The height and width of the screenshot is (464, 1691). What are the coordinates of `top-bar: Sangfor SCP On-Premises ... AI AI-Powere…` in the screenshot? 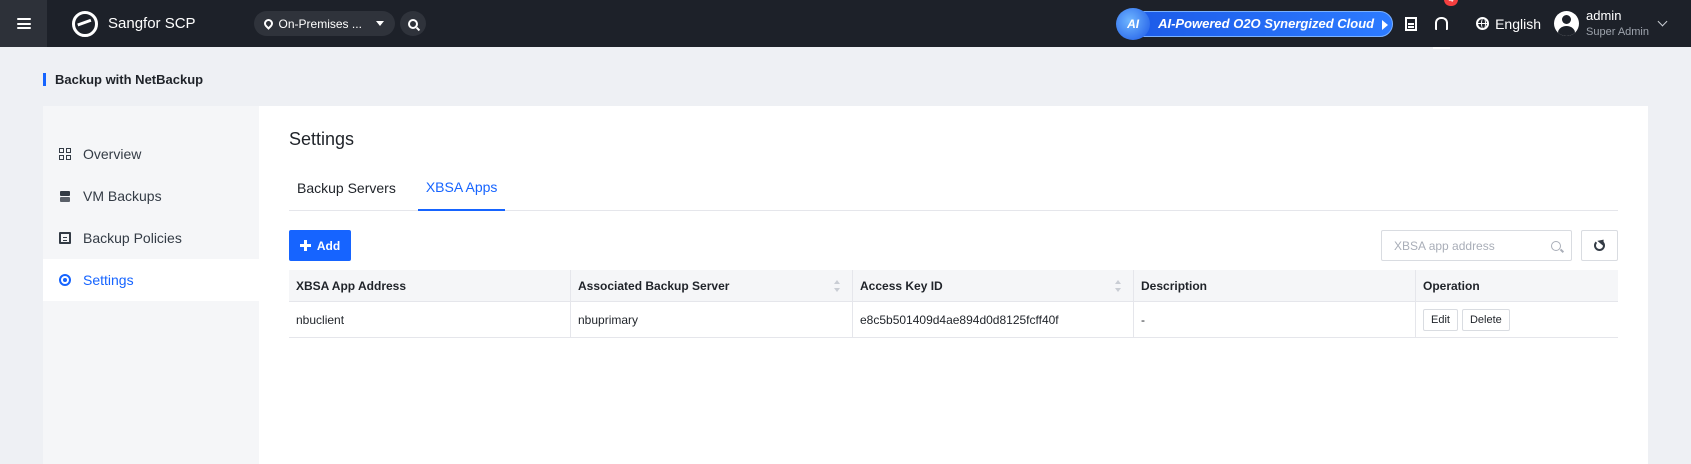 It's located at (845, 24).